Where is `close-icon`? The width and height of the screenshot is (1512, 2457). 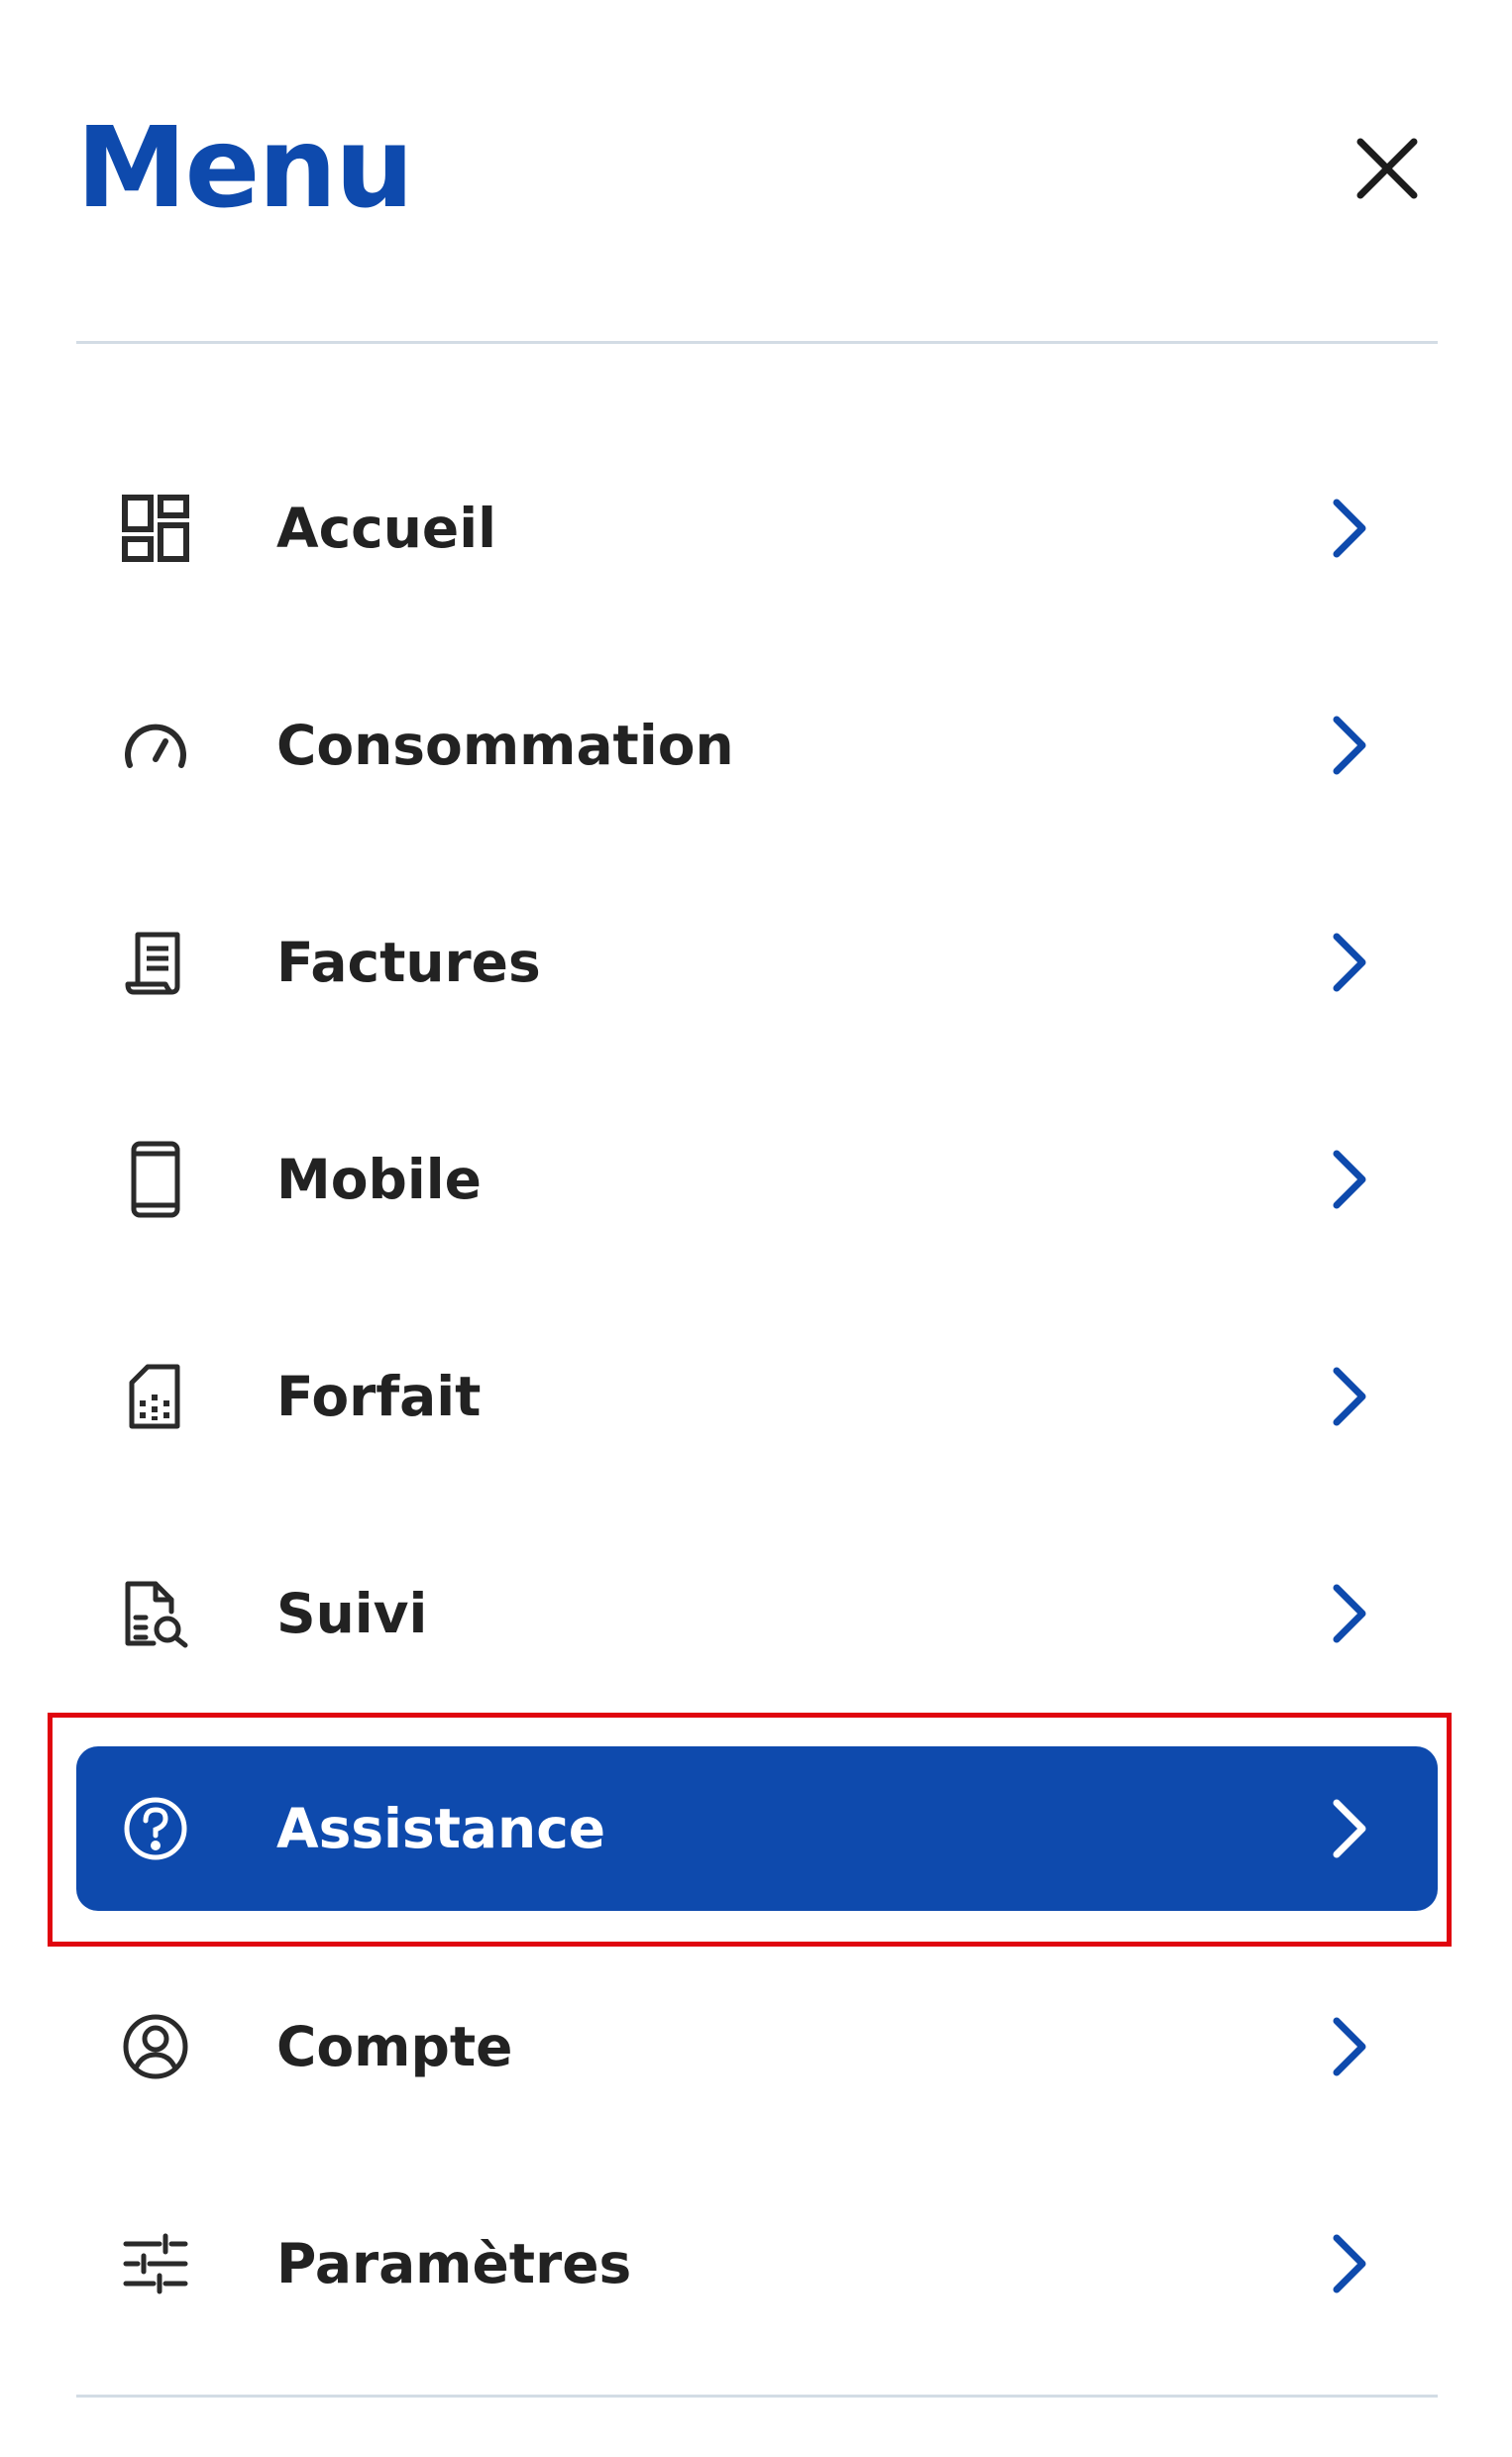
close-icon is located at coordinates (1387, 169).